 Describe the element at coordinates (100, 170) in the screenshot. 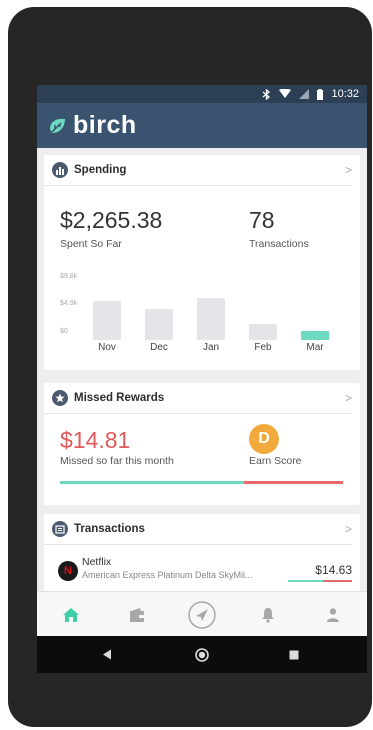

I see `spending-title: Spending` at that location.